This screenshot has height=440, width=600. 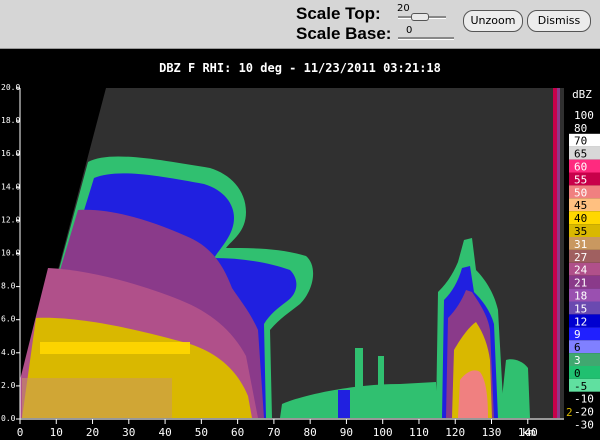 I want to click on colorbar-label: 21, so click(x=580, y=283).